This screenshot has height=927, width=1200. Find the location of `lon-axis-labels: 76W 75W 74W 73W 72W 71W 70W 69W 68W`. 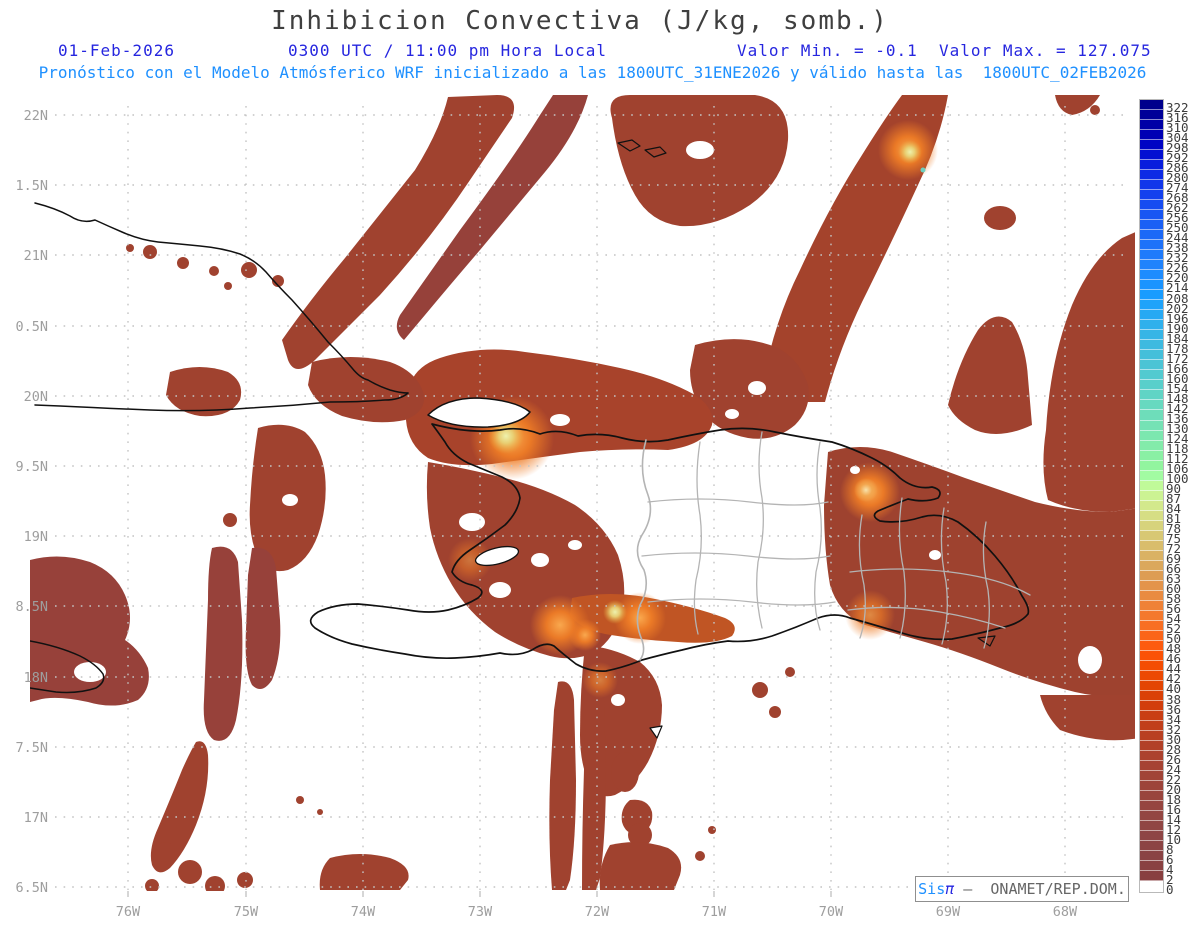

lon-axis-labels: 76W 75W 74W 73W 72W 71W 70W 69W 68W is located at coordinates (597, 912).